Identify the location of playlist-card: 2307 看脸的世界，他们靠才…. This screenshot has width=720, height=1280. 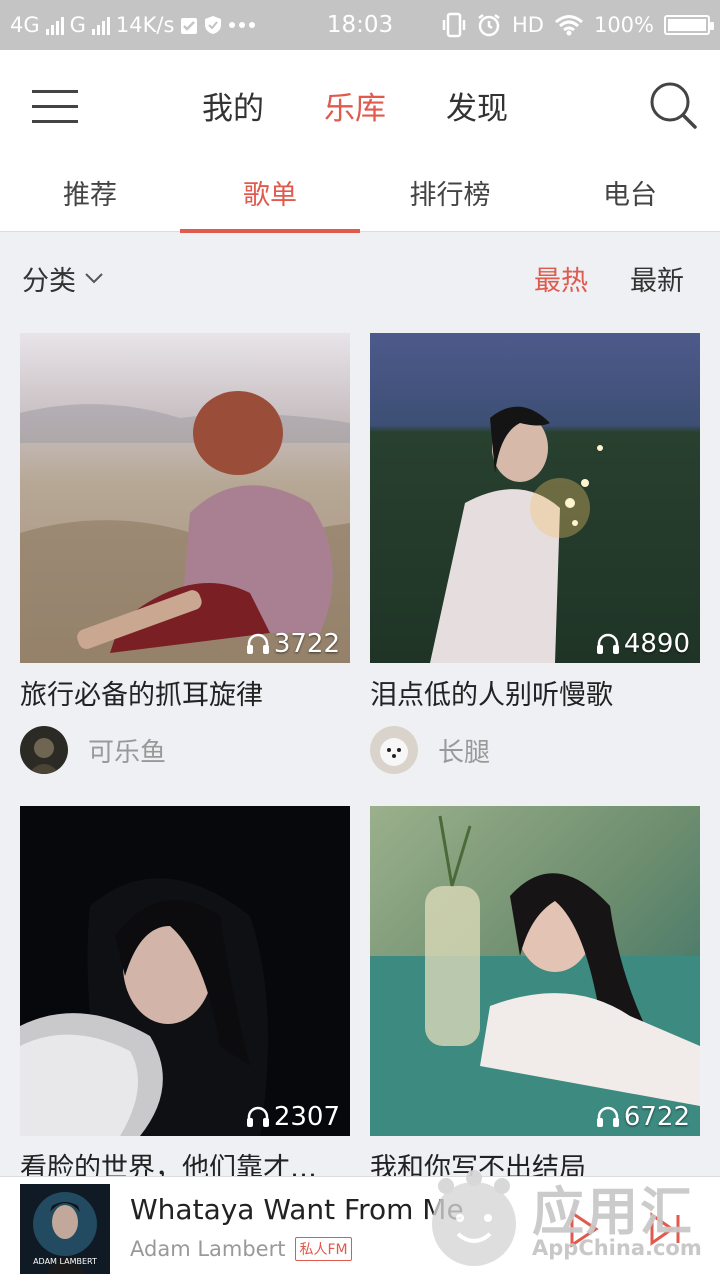
(185, 995).